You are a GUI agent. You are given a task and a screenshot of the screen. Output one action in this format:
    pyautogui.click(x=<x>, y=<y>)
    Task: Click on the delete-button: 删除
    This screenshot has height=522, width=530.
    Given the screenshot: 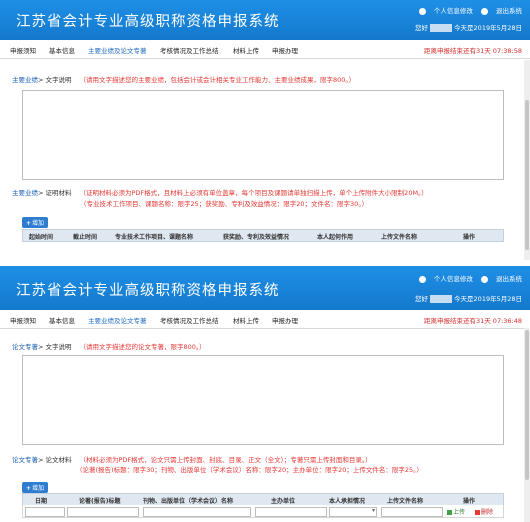 What is the action you would take?
    pyautogui.click(x=484, y=511)
    